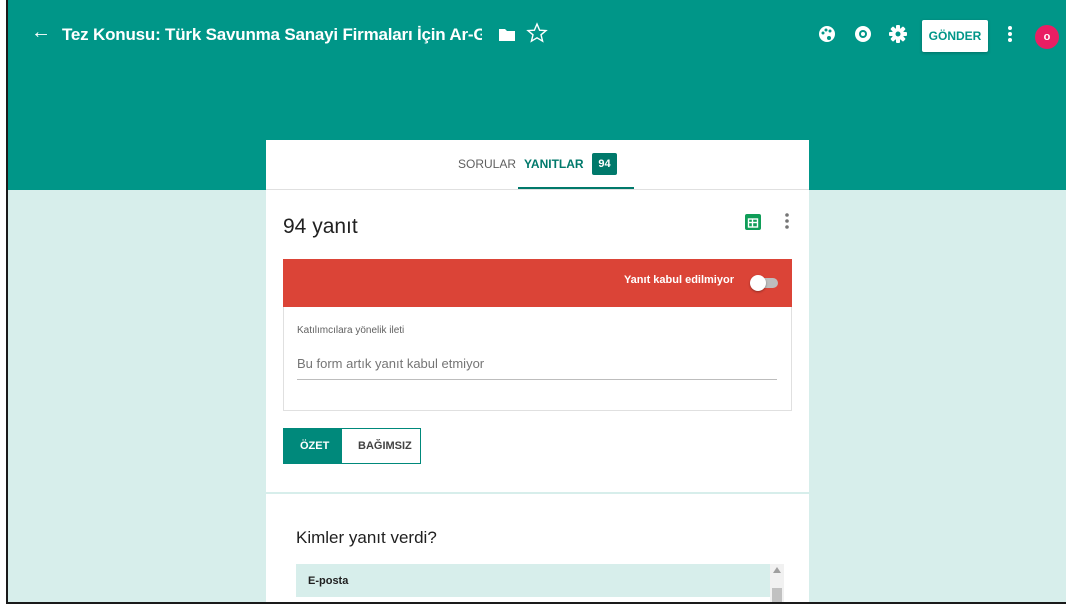 Image resolution: width=1066 pixels, height=607 pixels. I want to click on table-scrollbar, so click(777, 583).